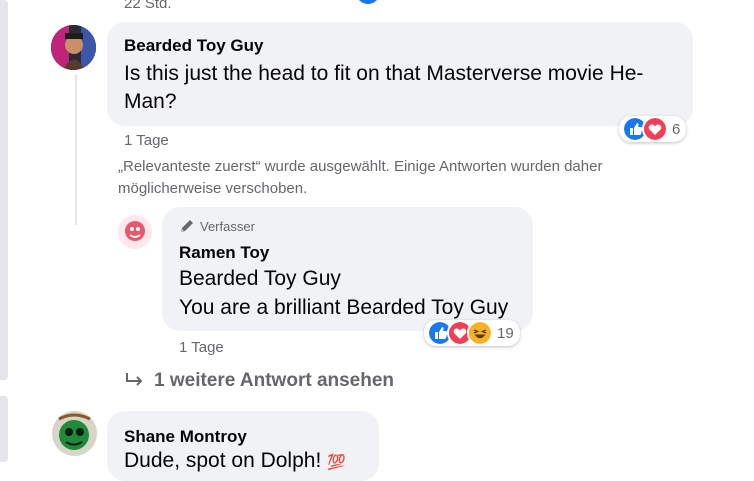 The height and width of the screenshot is (481, 754). Describe the element at coordinates (368, 2) in the screenshot. I see `like-icon-partial` at that location.